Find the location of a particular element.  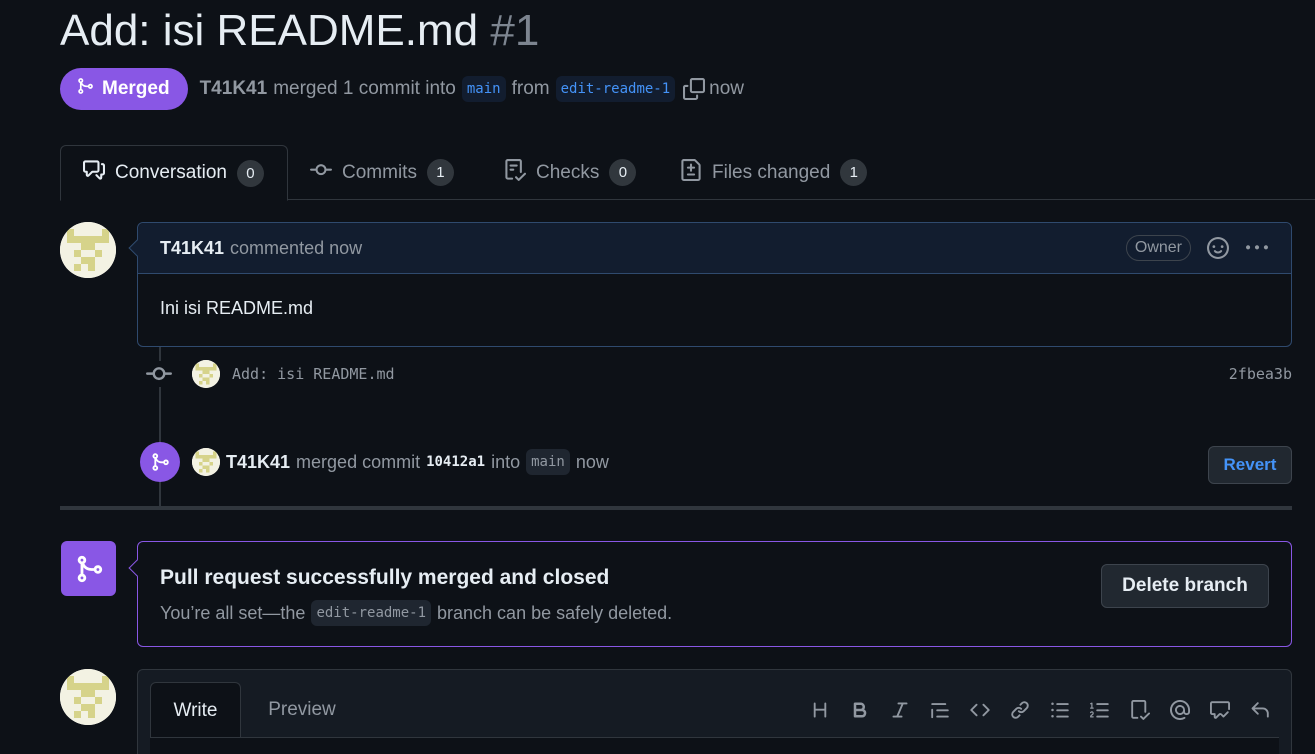

tab-label: Commits is located at coordinates (379, 172).